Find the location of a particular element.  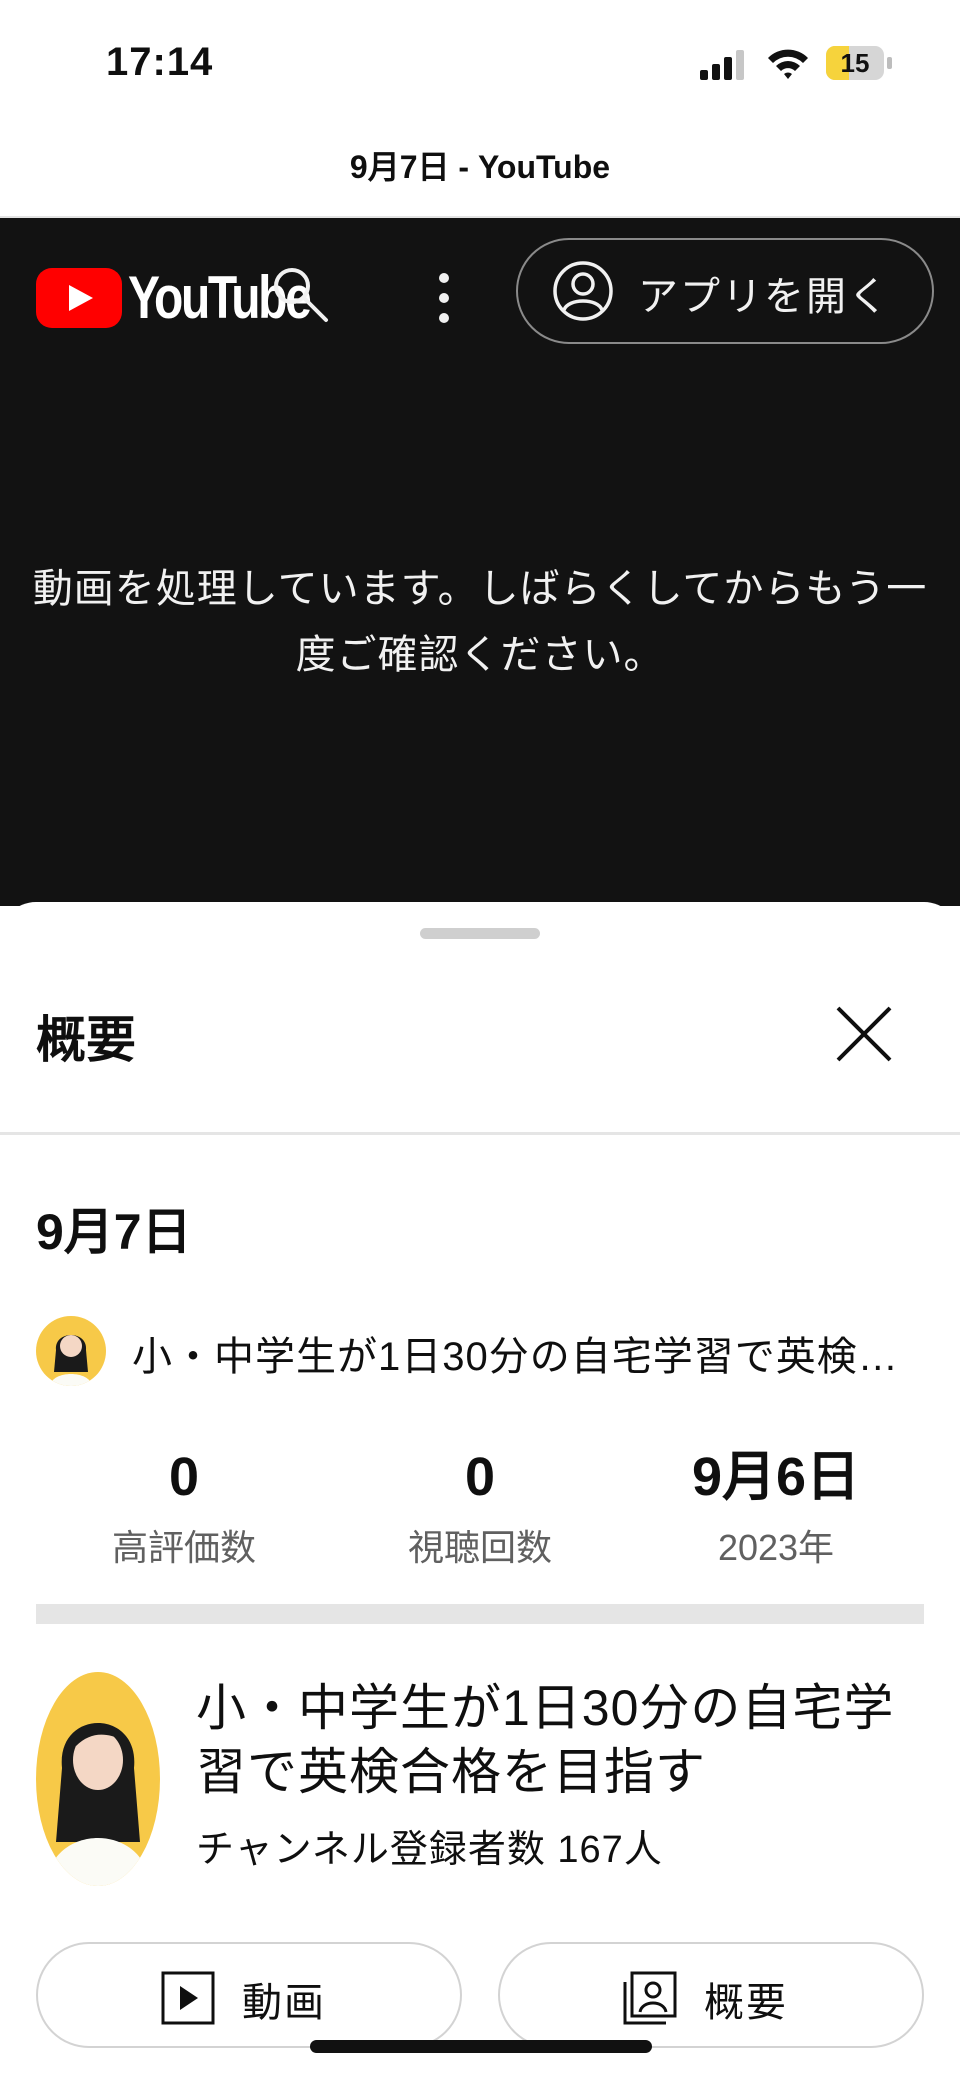

youtube-play-logo-icon is located at coordinates (79, 298).